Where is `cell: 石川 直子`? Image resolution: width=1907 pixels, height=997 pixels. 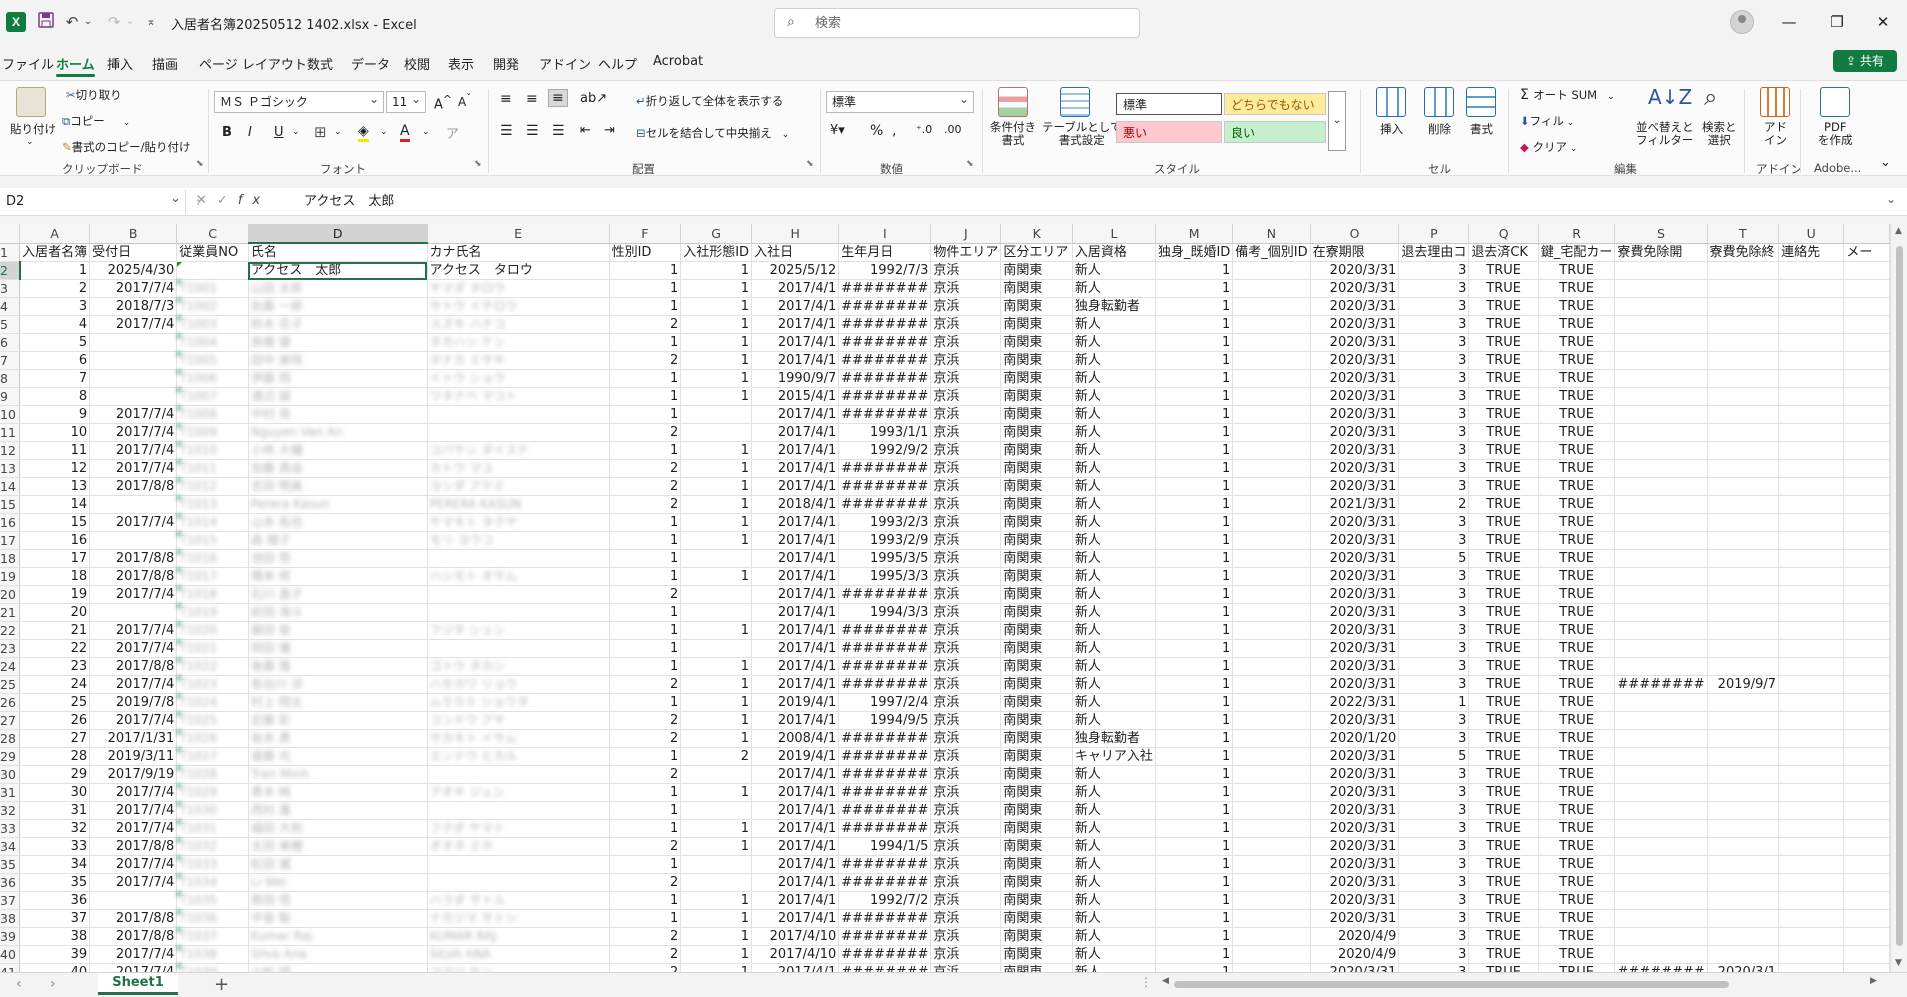
cell: 石川 直子 is located at coordinates (338, 594).